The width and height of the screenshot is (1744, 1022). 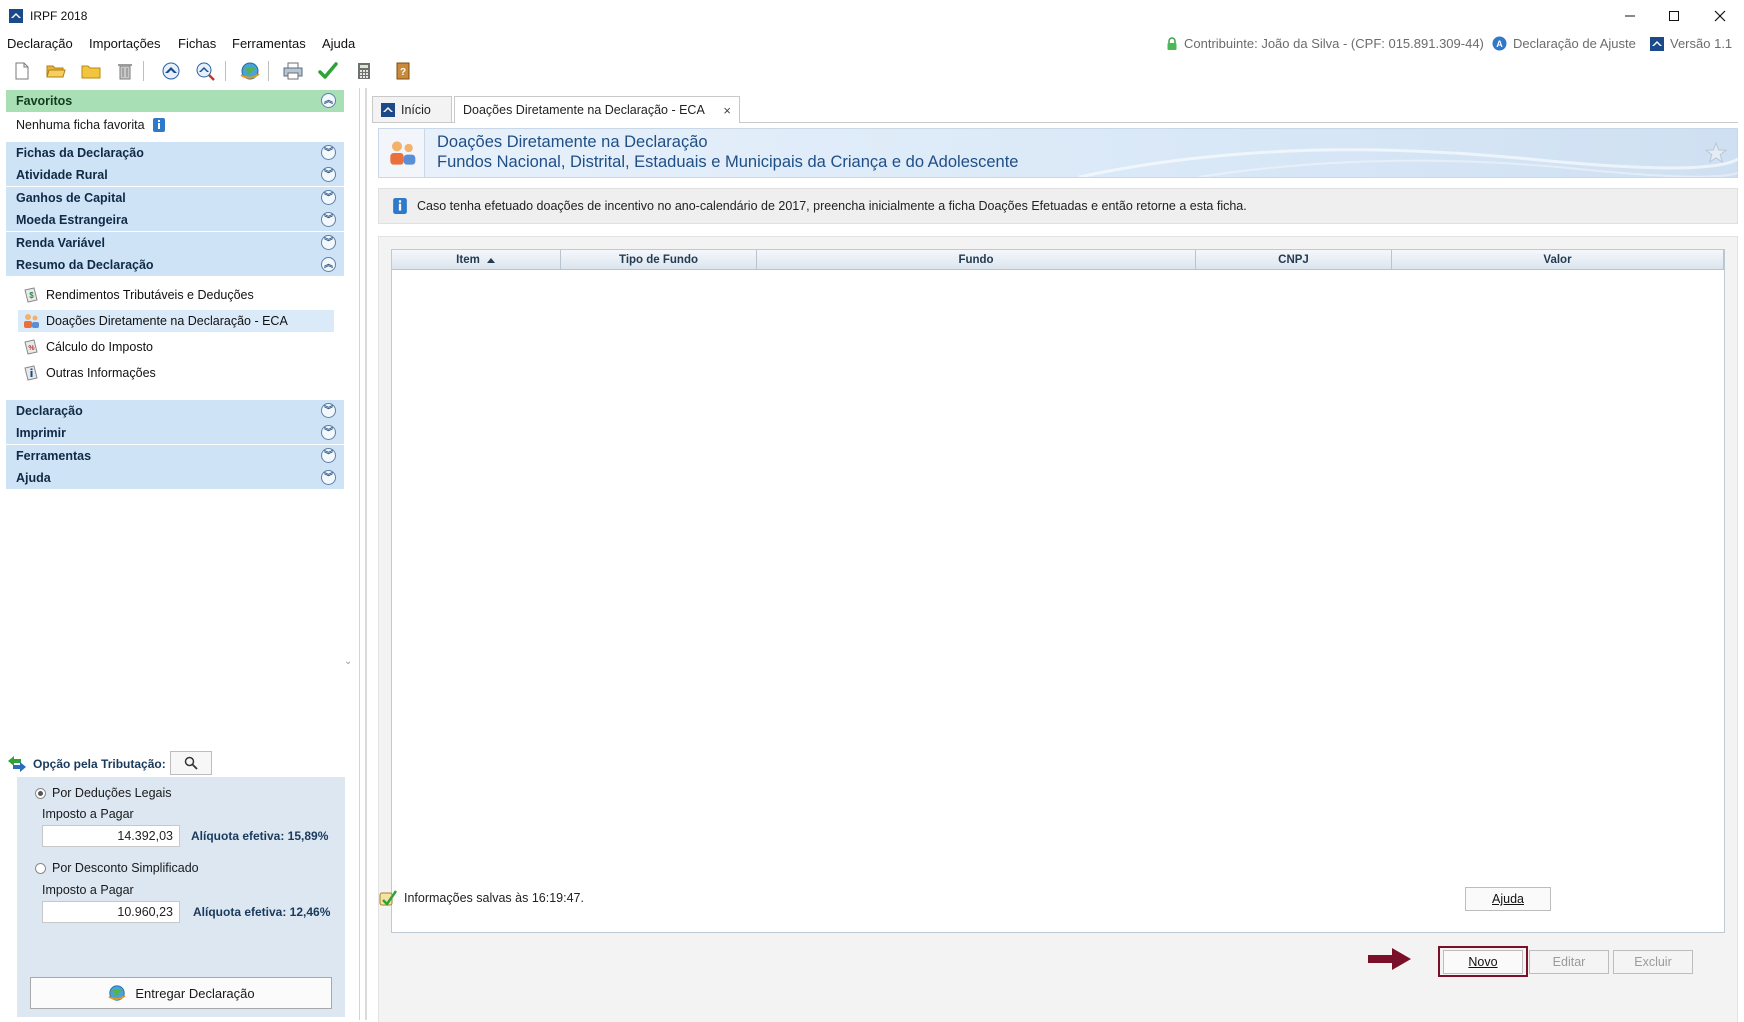 I want to click on nav-item-doacoes-eca: Doações Diretamente na Declaração - ECA, so click(x=176, y=321).